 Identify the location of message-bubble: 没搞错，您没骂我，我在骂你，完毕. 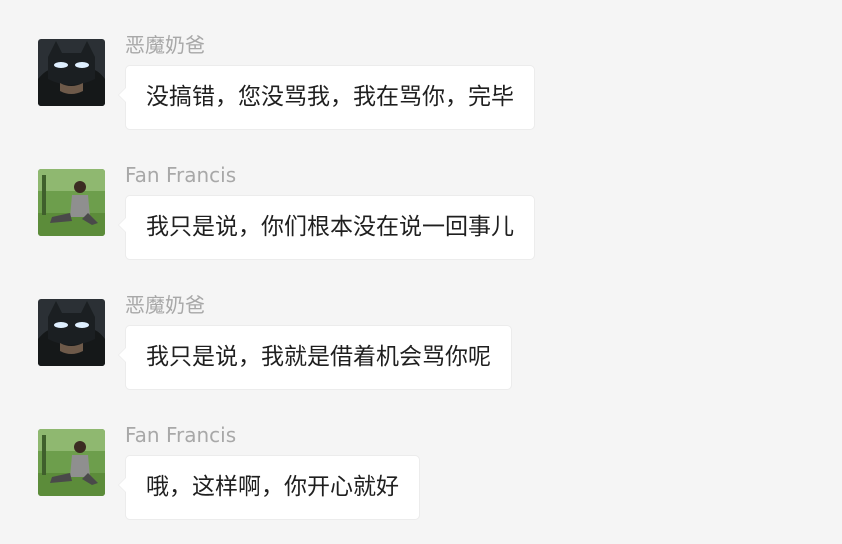
(326, 97).